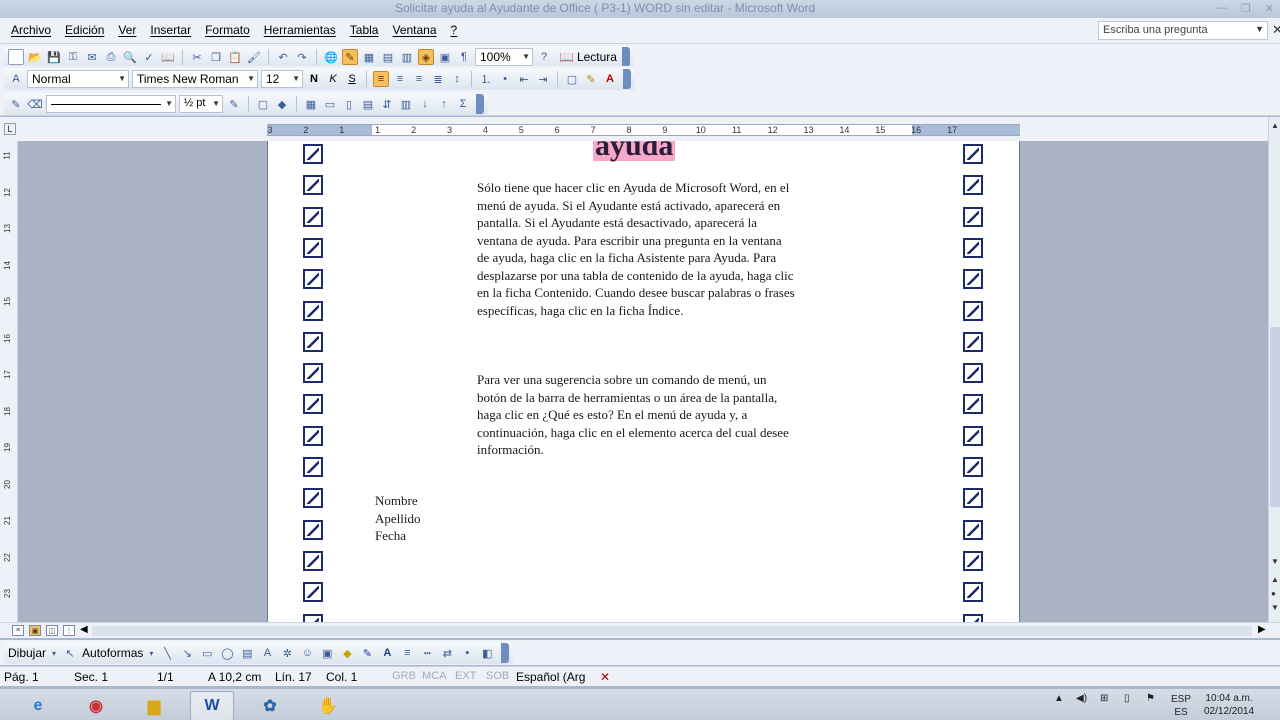 The width and height of the screenshot is (1280, 720). I want to click on close-document-icon: ✕, so click(1276, 30).